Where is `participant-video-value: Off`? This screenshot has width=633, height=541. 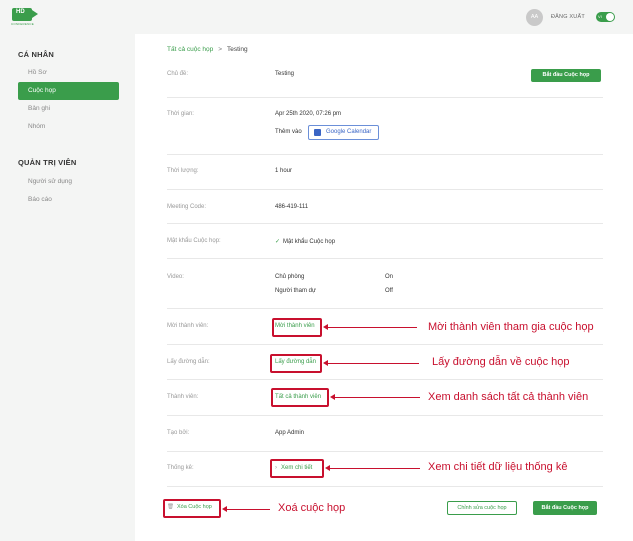
participant-video-value: Off is located at coordinates (389, 291).